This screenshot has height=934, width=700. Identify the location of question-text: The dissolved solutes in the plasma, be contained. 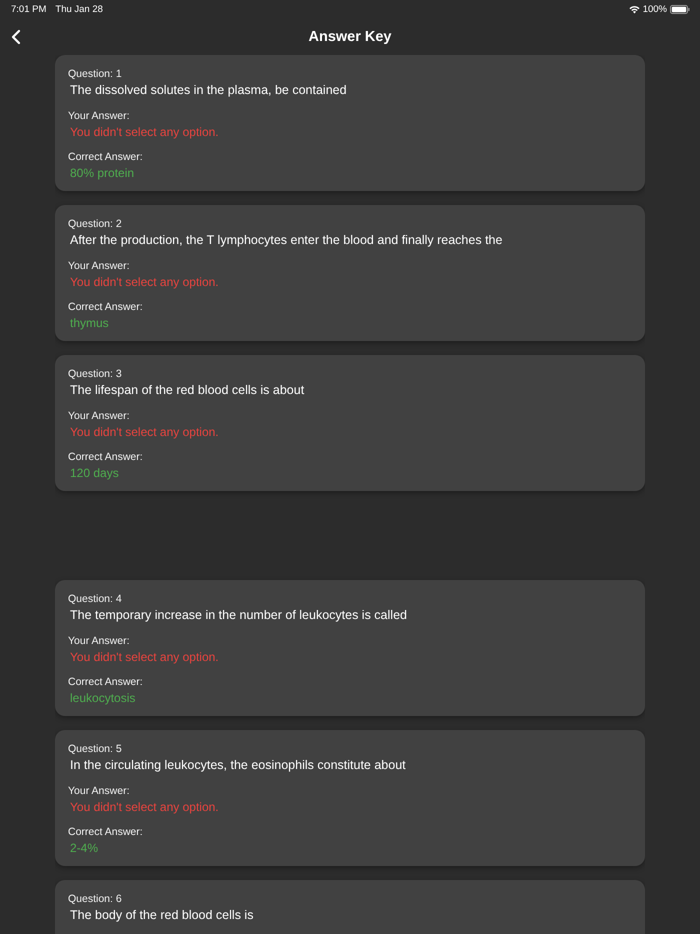
(208, 90).